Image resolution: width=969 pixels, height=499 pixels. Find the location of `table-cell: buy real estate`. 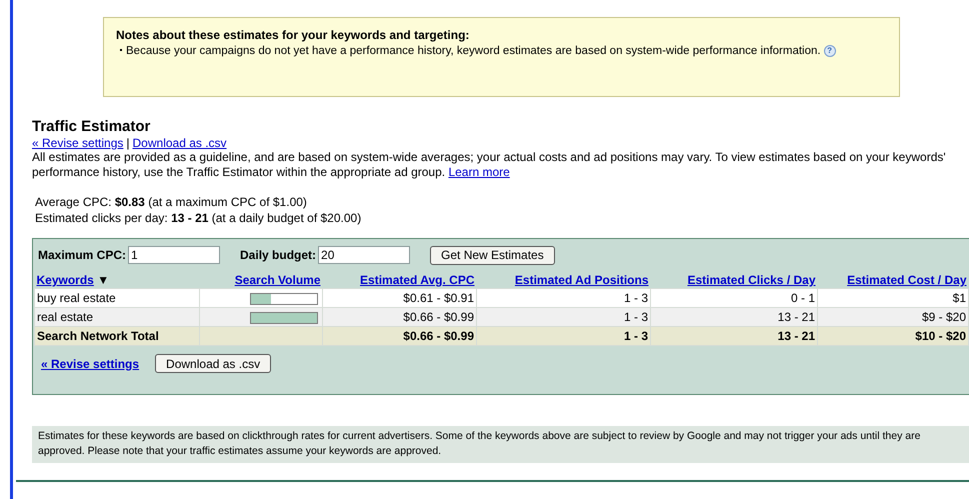

table-cell: buy real estate is located at coordinates (117, 298).